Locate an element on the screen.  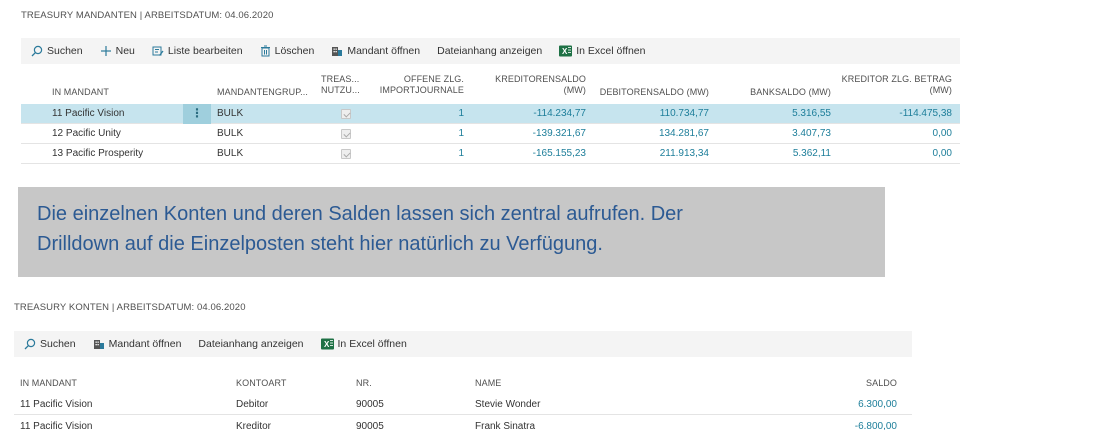
col-header-debtor-balance: DEBITORENSALDO (MW) is located at coordinates (650, 92).